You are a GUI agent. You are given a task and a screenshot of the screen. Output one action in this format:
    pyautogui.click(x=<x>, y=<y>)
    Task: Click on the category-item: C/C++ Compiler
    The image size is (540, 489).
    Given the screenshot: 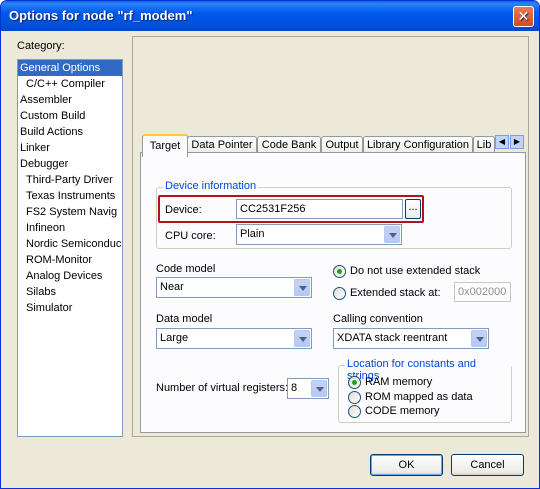 What is the action you would take?
    pyautogui.click(x=70, y=84)
    